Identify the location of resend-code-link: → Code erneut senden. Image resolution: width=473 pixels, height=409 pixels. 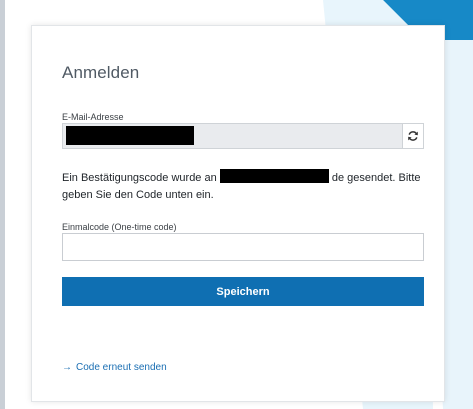
(114, 367).